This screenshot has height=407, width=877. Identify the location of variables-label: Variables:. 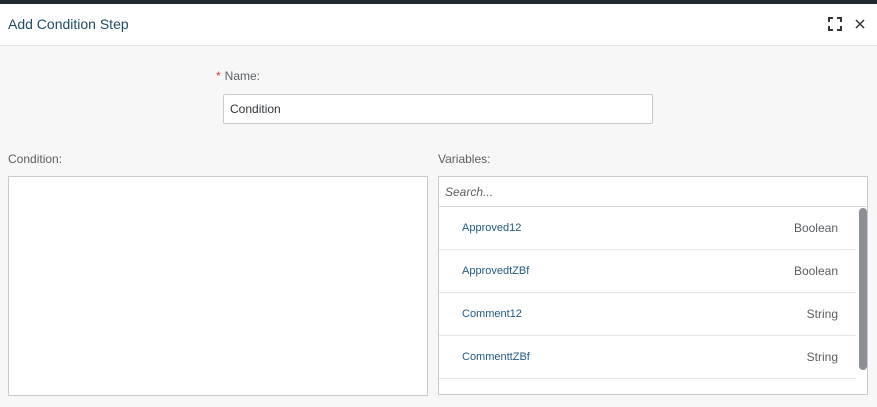
(464, 159).